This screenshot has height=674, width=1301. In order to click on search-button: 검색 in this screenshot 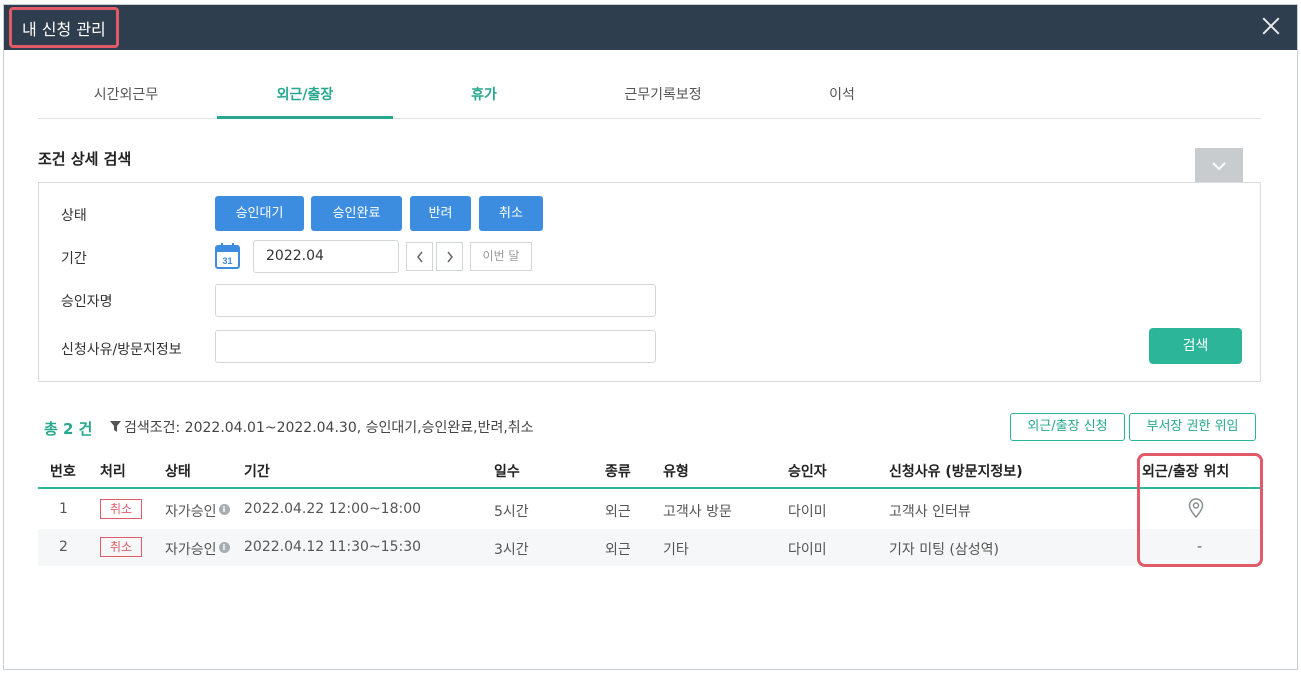, I will do `click(1195, 346)`.